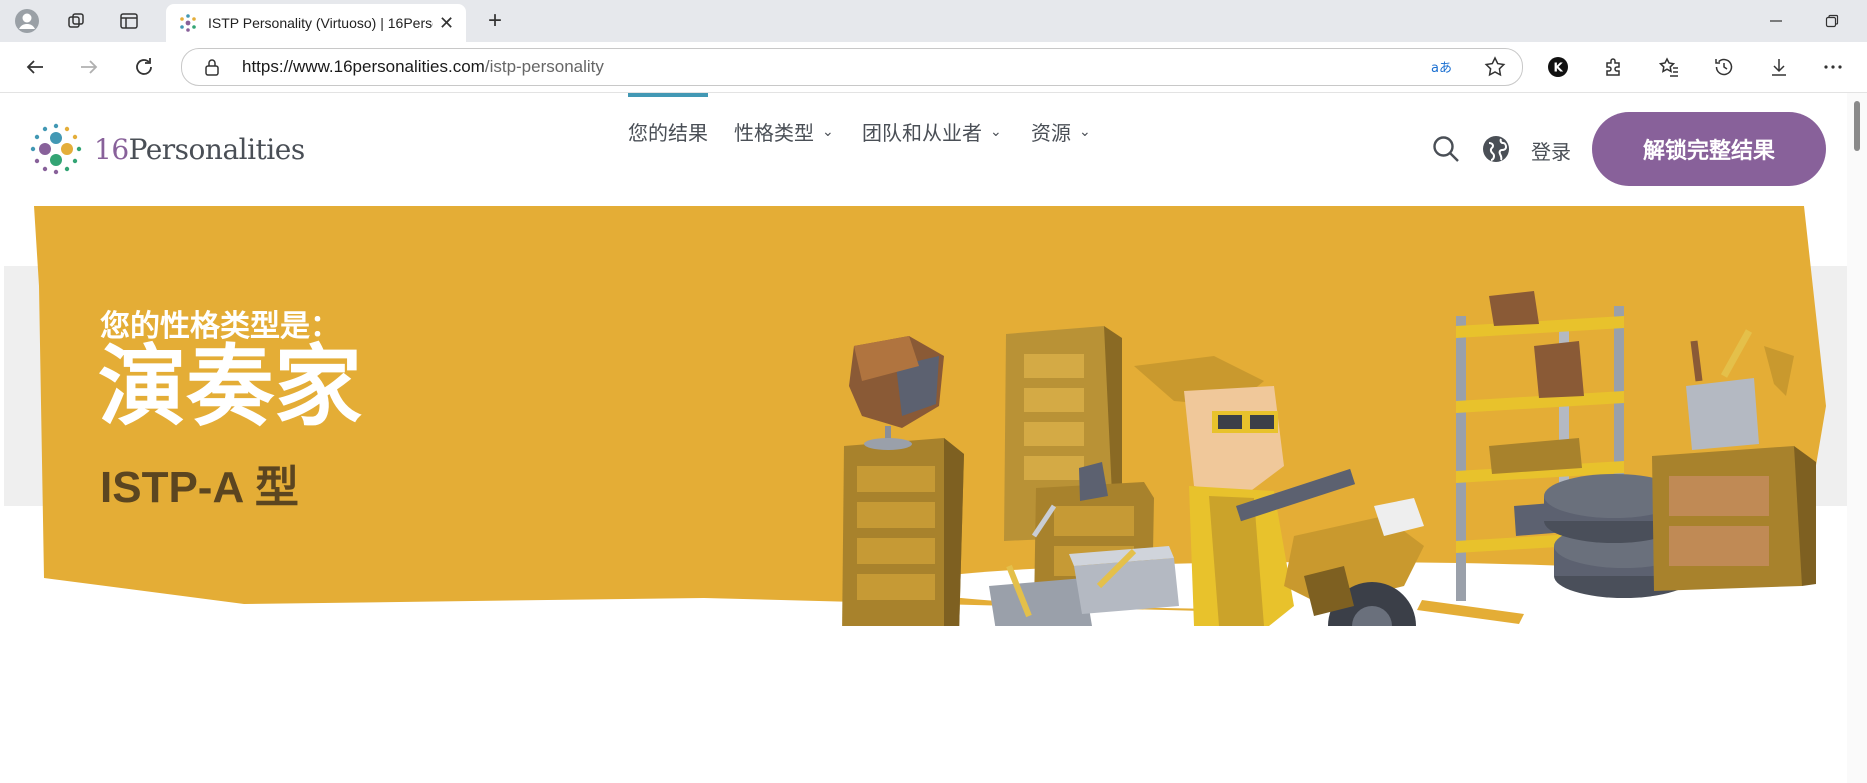 The height and width of the screenshot is (783, 1867). I want to click on extension-k-icon: K, so click(1558, 67).